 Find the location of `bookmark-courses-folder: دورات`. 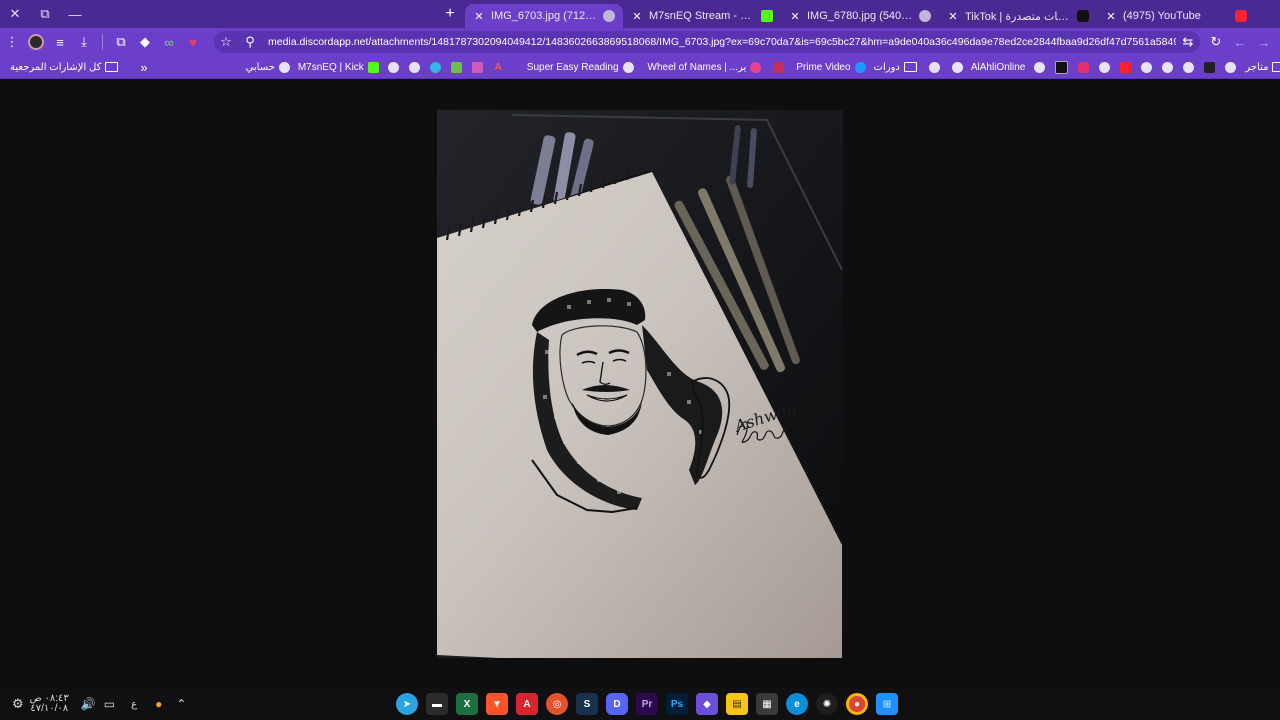

bookmark-courses-folder: دورات is located at coordinates (895, 67).